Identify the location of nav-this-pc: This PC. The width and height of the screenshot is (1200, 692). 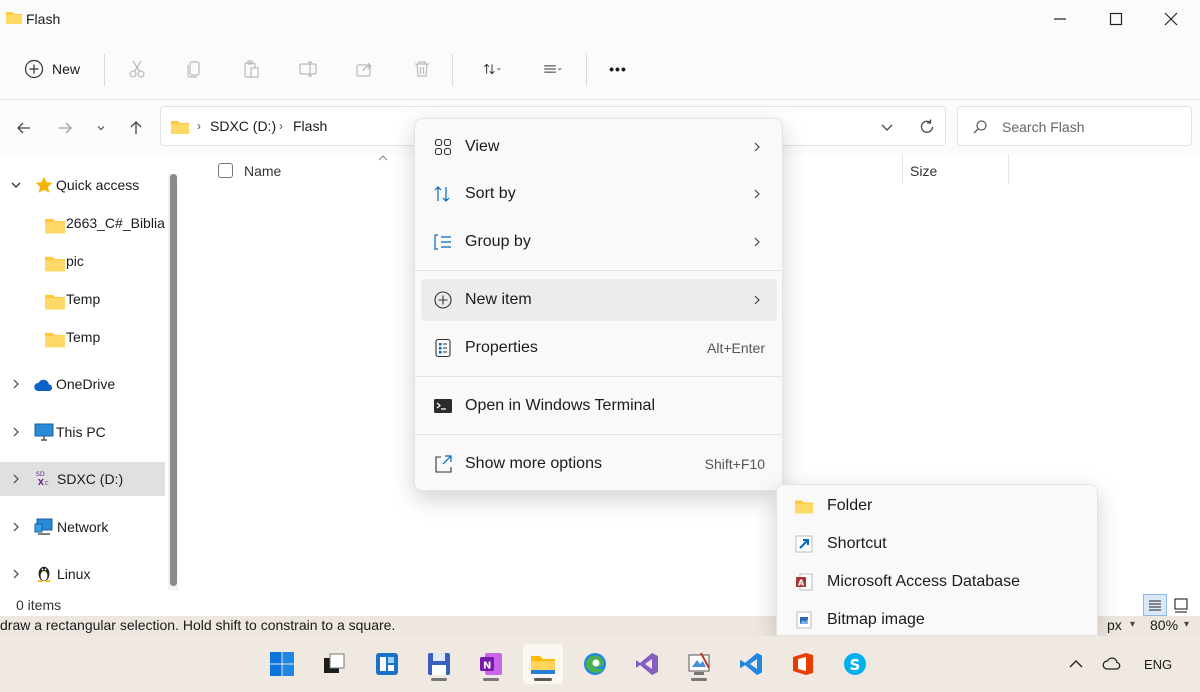
(82, 432).